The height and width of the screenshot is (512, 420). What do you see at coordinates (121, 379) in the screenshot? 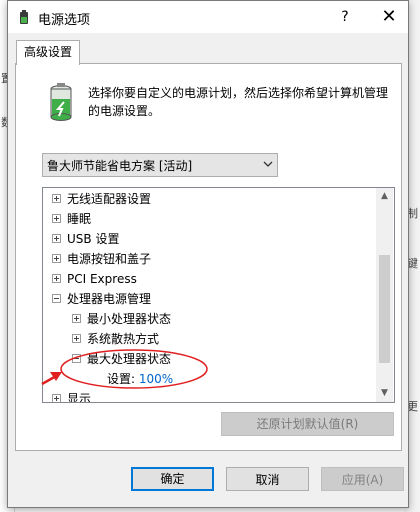
I see `setting-label: 设置:` at bounding box center [121, 379].